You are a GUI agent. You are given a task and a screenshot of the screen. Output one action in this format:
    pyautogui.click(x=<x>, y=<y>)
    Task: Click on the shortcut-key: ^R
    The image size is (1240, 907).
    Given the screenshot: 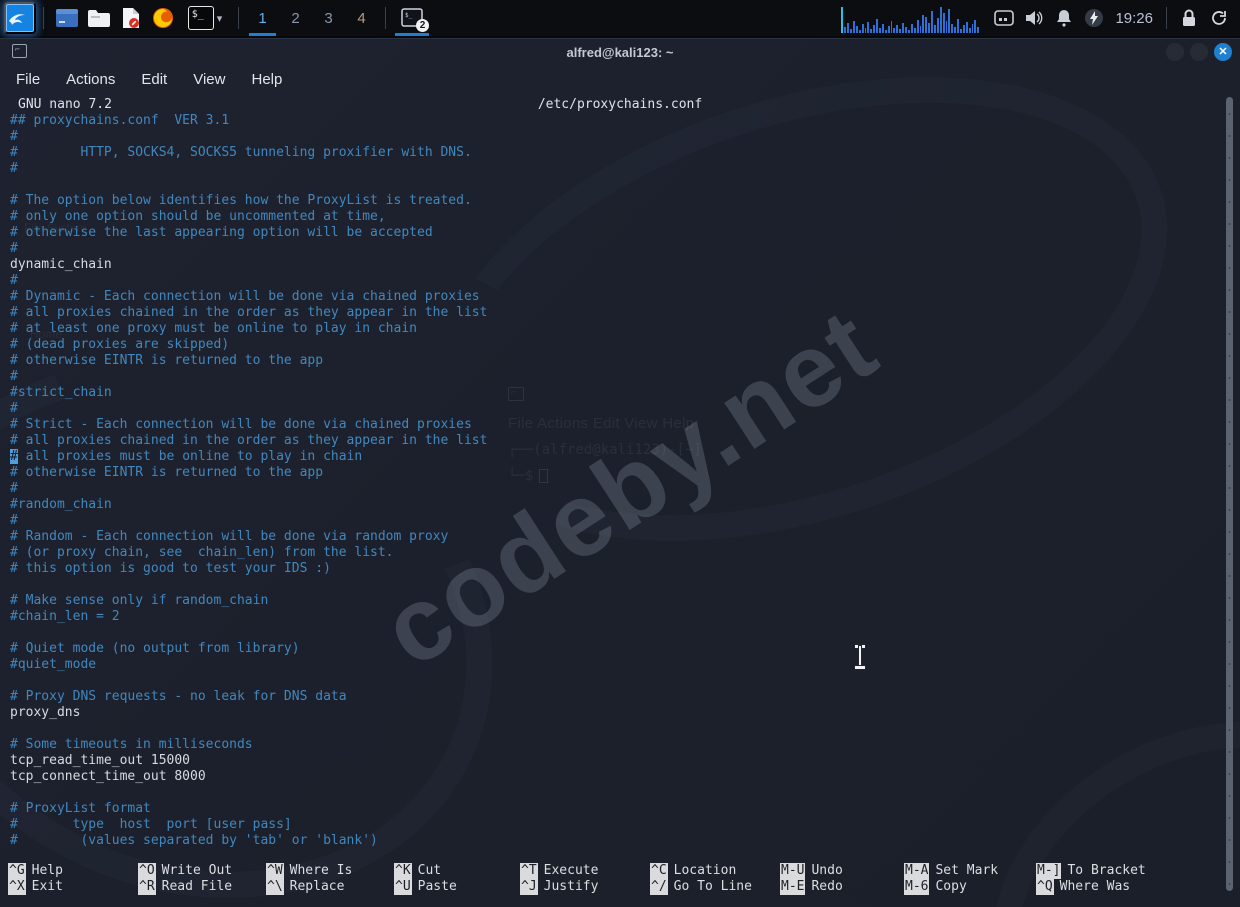 What is the action you would take?
    pyautogui.click(x=147, y=887)
    